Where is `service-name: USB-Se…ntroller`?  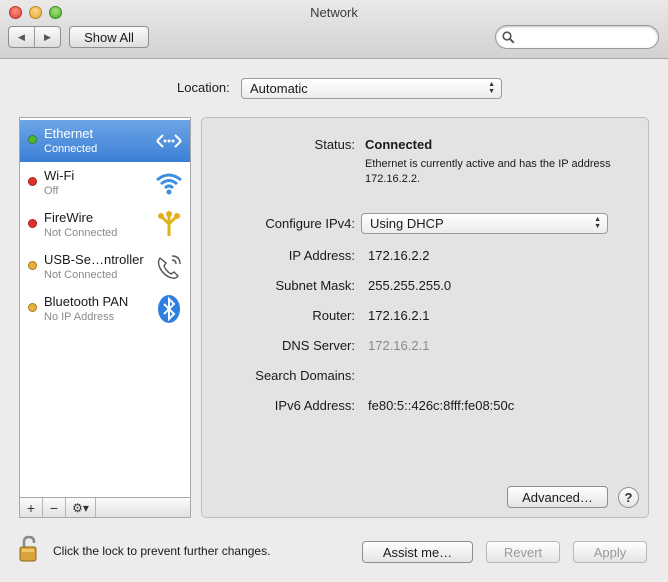
service-name: USB-Se…ntroller is located at coordinates (94, 259).